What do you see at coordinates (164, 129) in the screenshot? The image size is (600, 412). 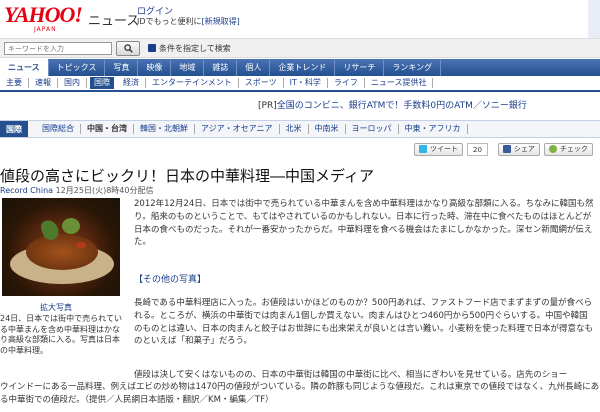 I see `region-korea: 韓国・北朝鮮` at bounding box center [164, 129].